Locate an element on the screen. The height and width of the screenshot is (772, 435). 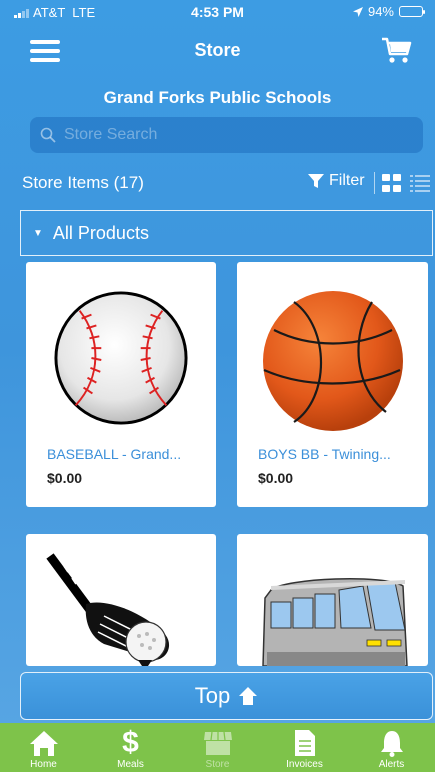
tab-meals: $ Meals is located at coordinates (130, 747).